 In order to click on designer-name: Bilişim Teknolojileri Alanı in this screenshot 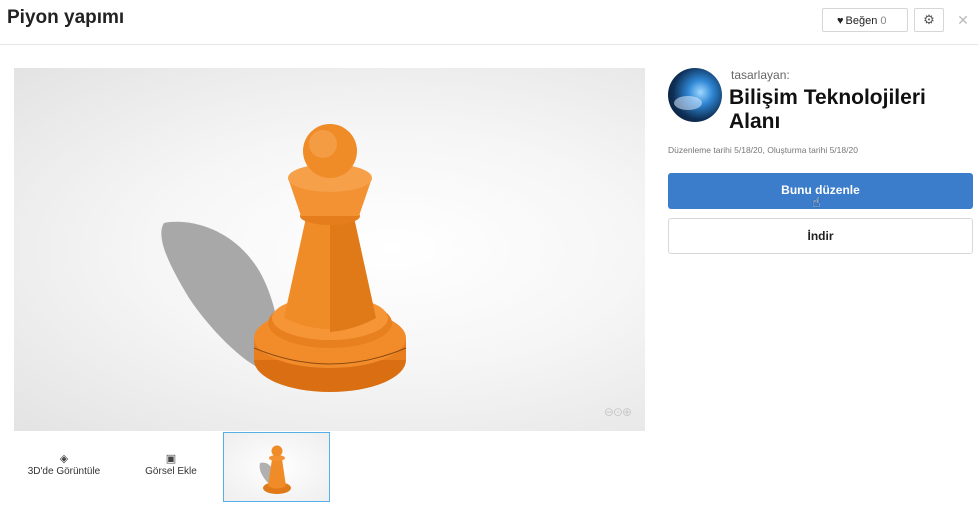, I will do `click(853, 110)`.